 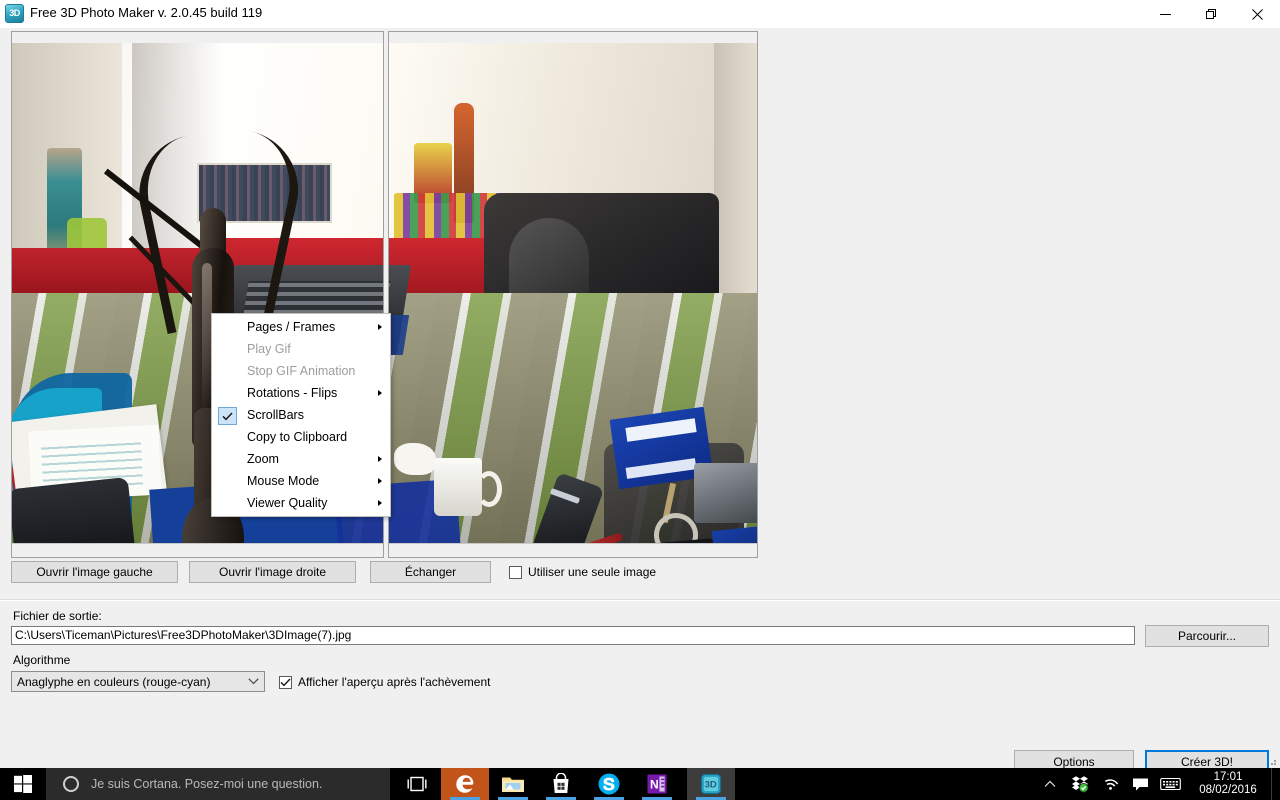 I want to click on resize-grip, so click(x=1271, y=759).